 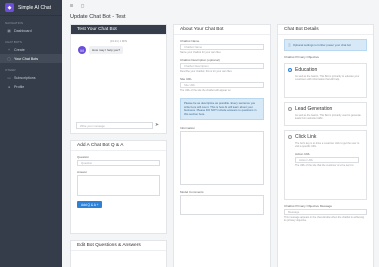 What do you see at coordinates (118, 246) in the screenshot?
I see `edit-qa-title: Edit Bot Questions & Answers` at bounding box center [118, 246].